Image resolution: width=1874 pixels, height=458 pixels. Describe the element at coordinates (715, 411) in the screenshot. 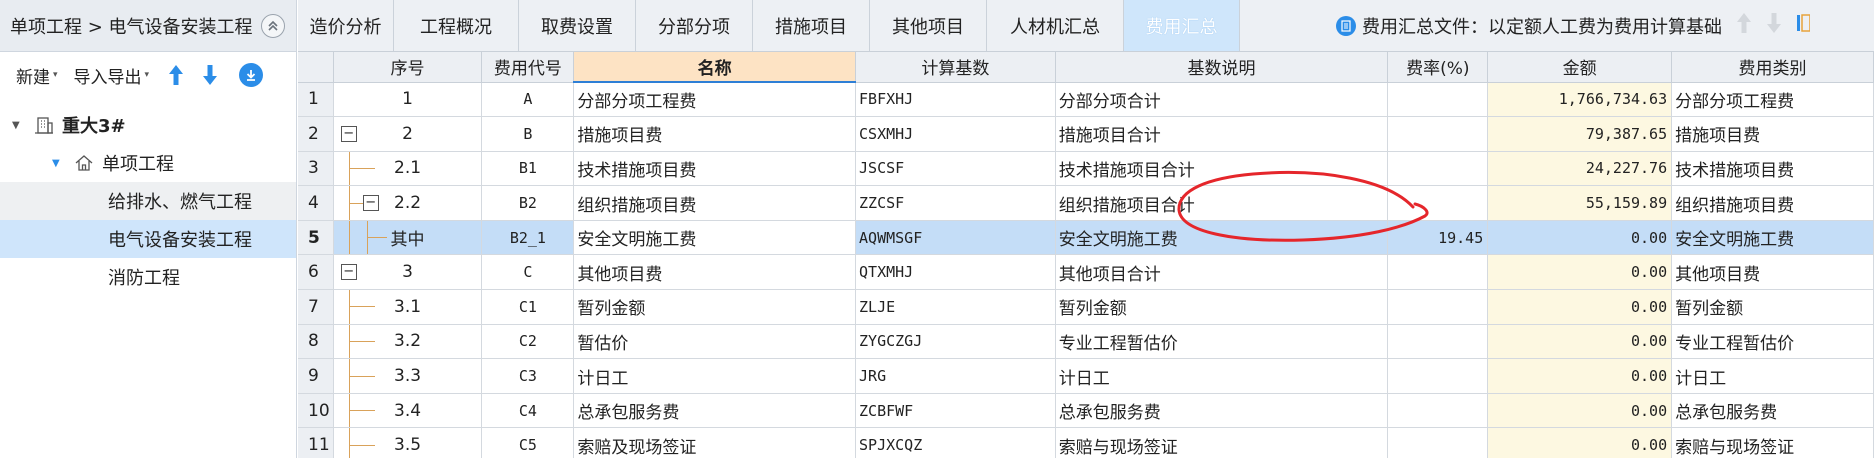

I see `cell-name: 总承包服务费` at that location.